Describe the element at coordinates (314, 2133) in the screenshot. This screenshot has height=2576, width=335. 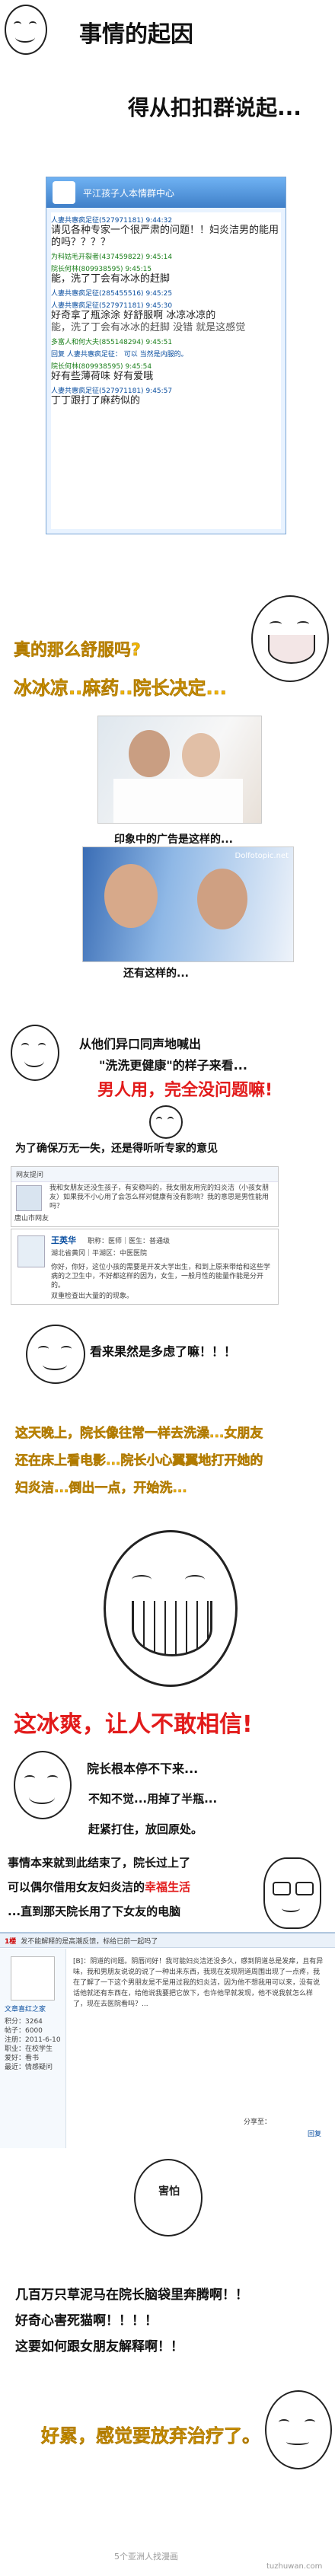
I see `forum-reply-link: 回复` at that location.